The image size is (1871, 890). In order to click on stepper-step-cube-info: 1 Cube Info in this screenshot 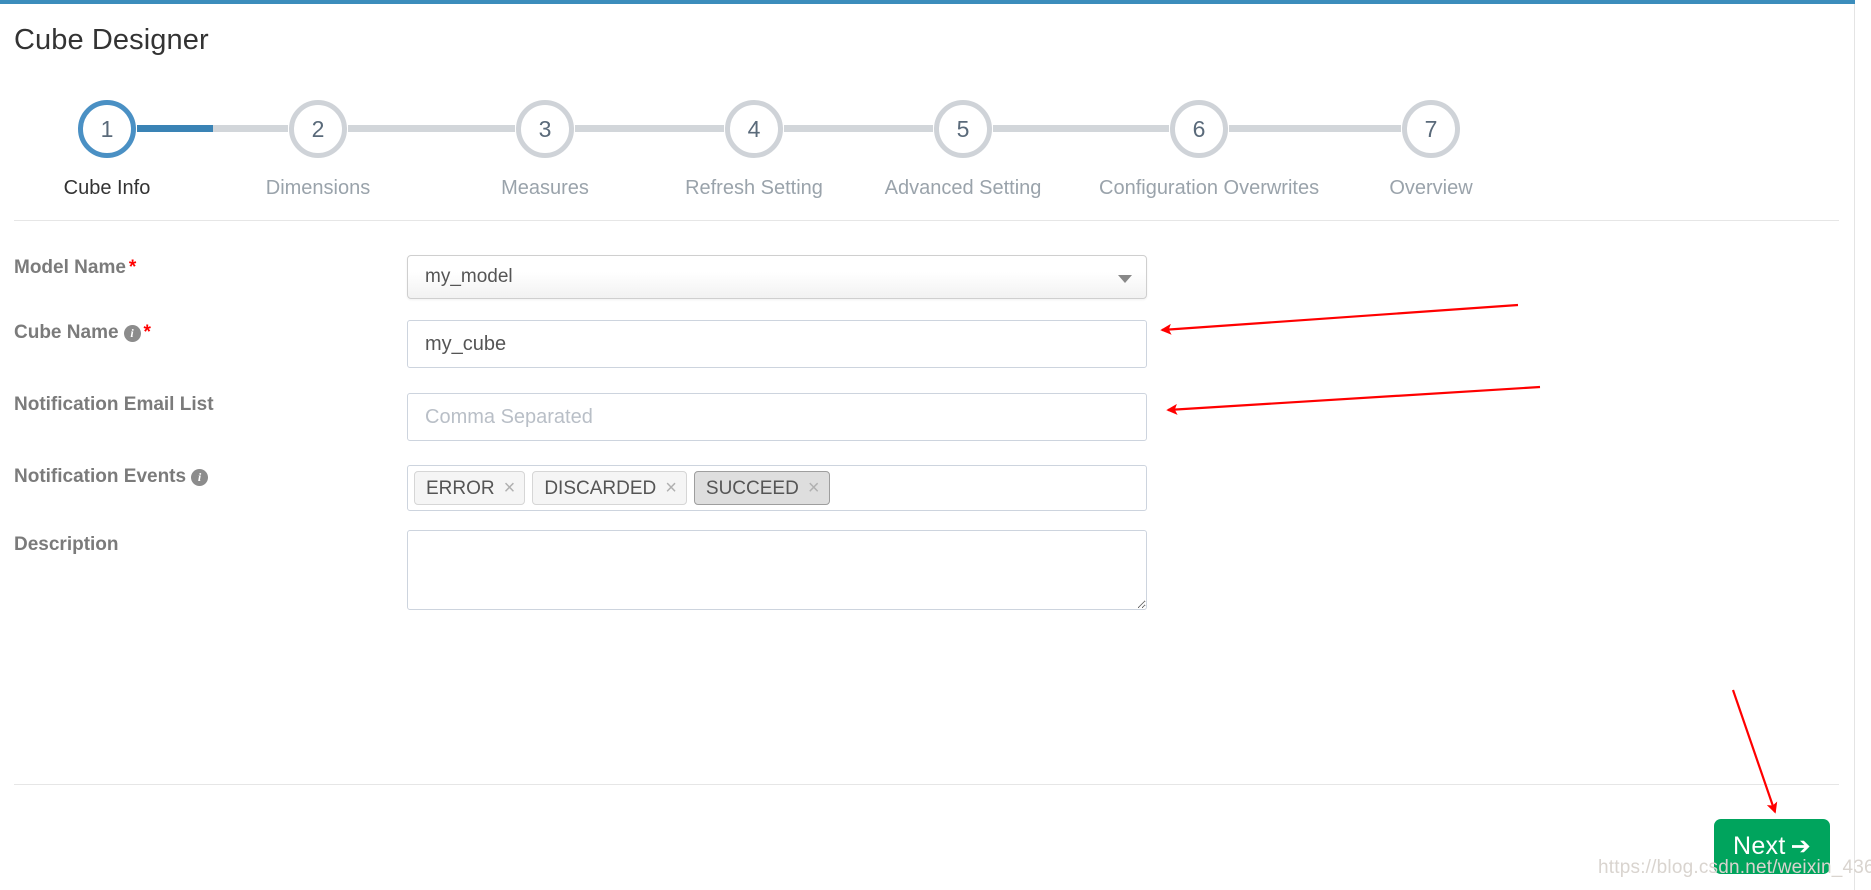, I will do `click(107, 150)`.